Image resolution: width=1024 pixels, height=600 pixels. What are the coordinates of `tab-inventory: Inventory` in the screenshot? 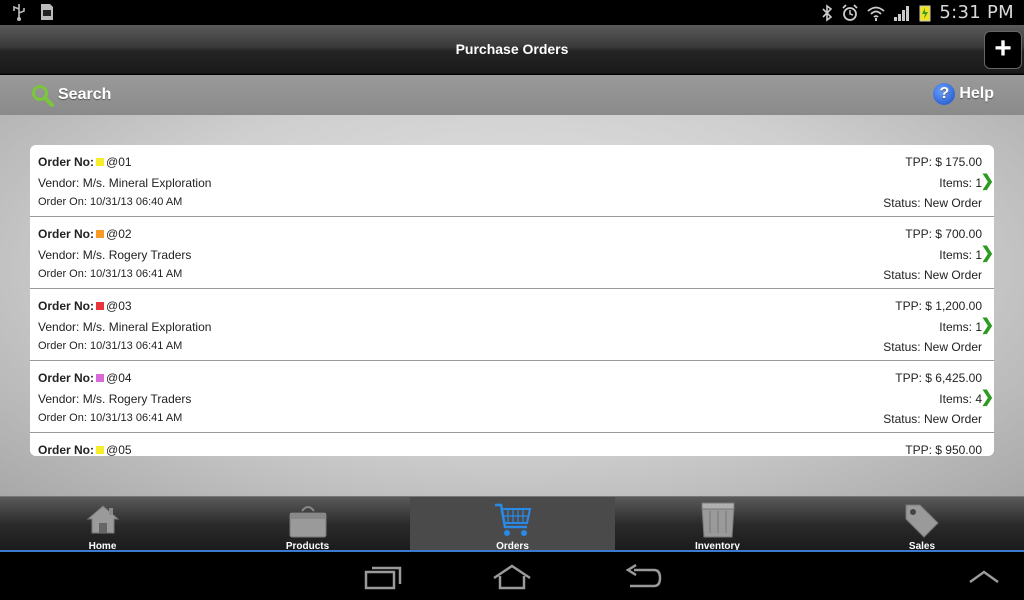 It's located at (717, 525).